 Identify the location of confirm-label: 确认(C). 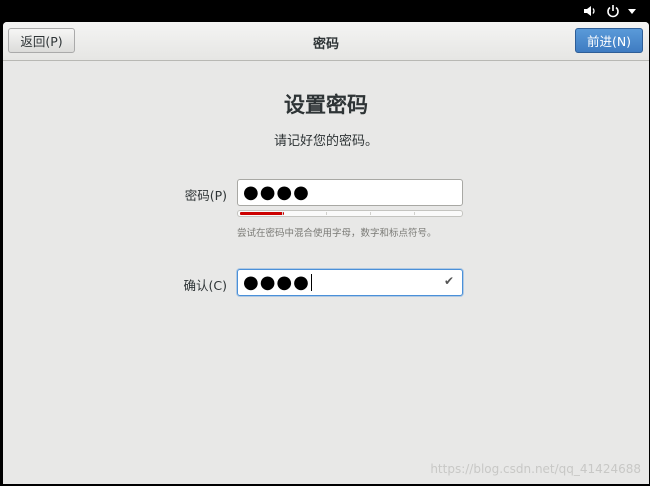
(205, 285).